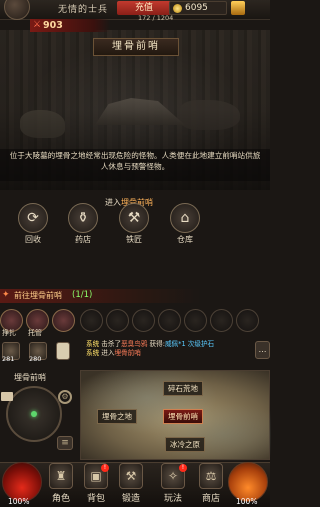 The height and width of the screenshot is (507, 320). Describe the element at coordinates (156, 344) in the screenshot. I see `log-text: 获得:` at that location.